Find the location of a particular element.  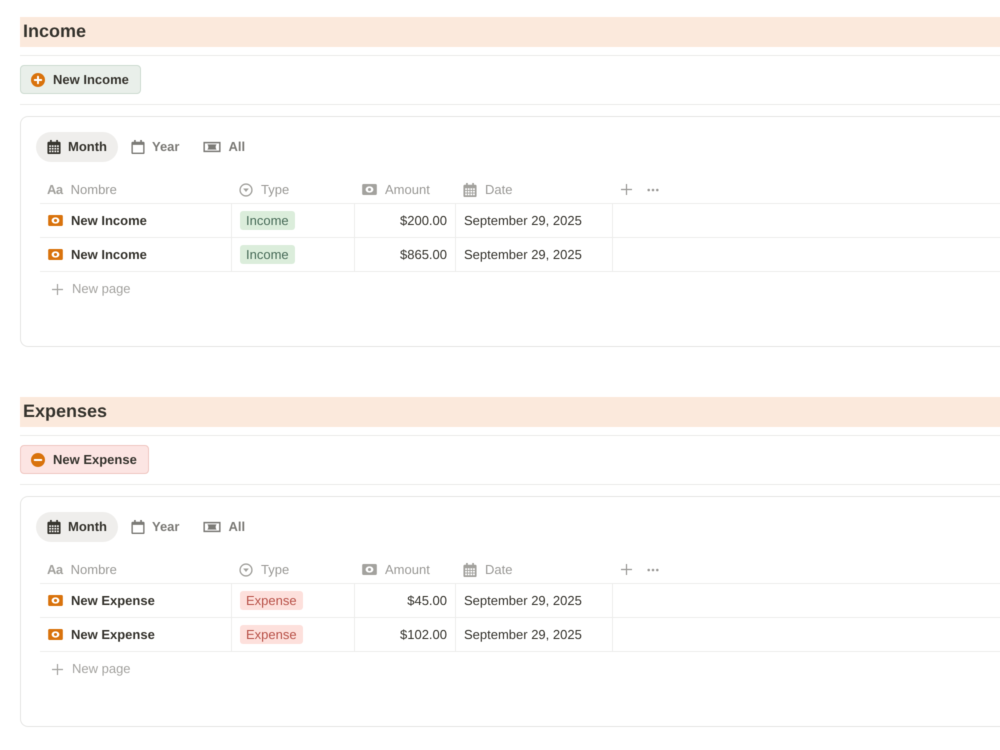

table-cell: $45.00 is located at coordinates (405, 600).